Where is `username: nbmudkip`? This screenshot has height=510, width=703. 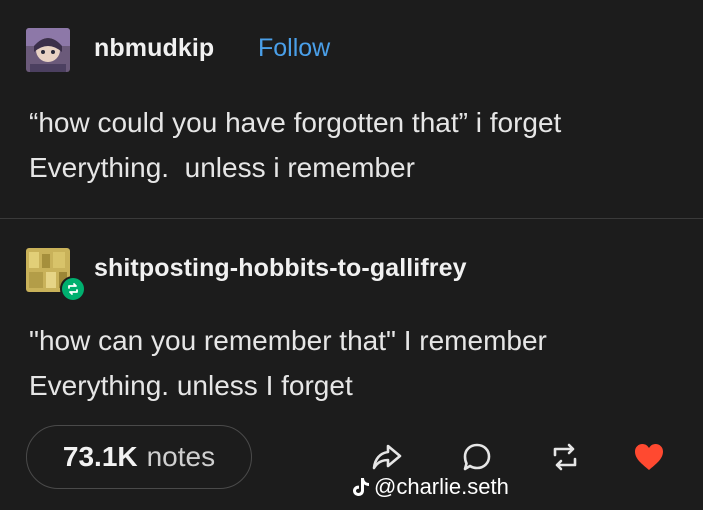
username: nbmudkip is located at coordinates (154, 48).